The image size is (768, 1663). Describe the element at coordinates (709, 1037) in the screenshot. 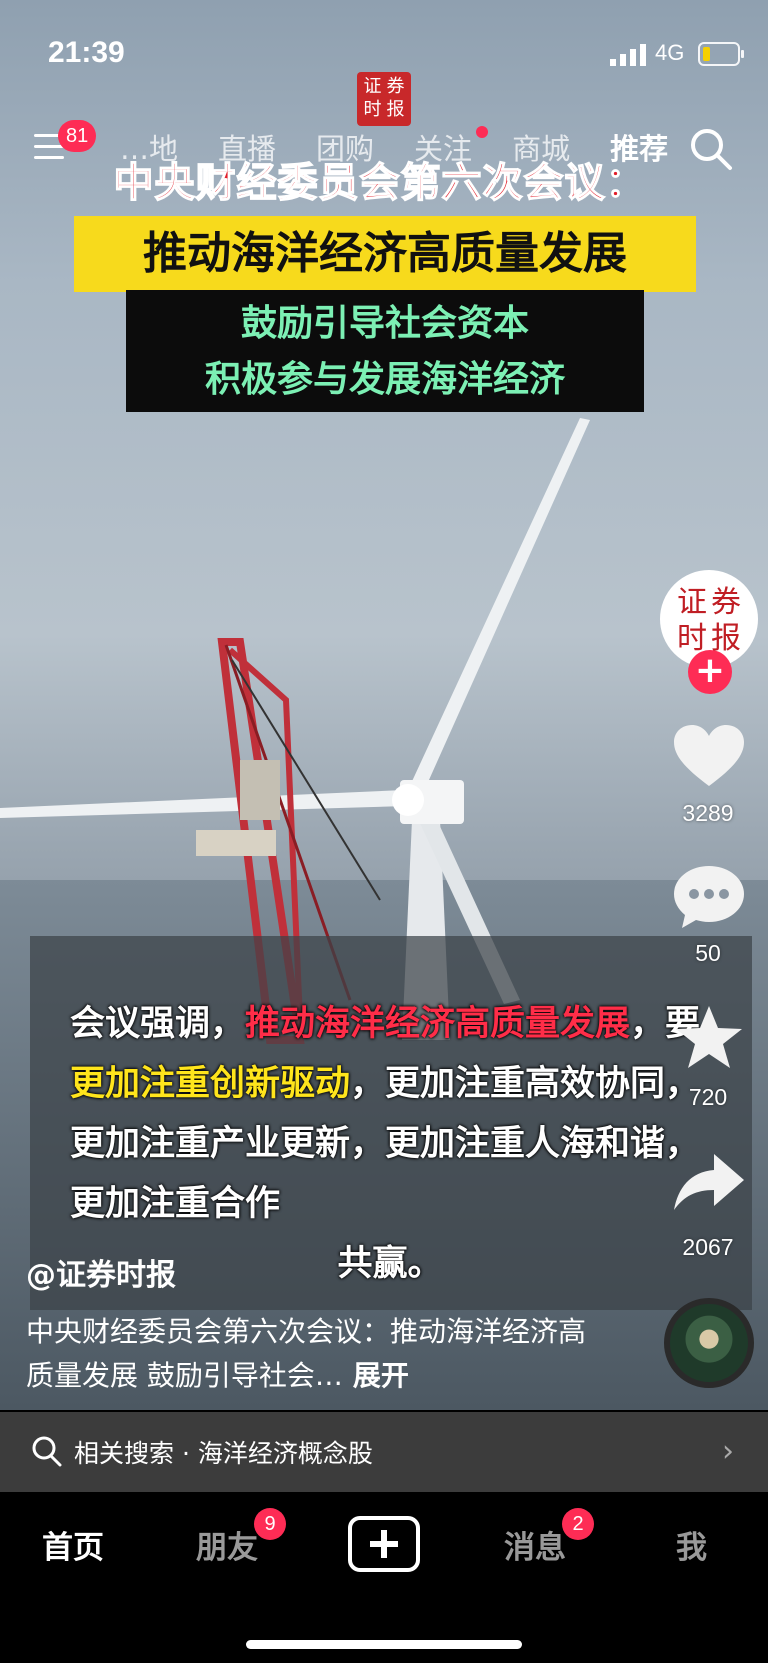

I see `star-icon` at that location.